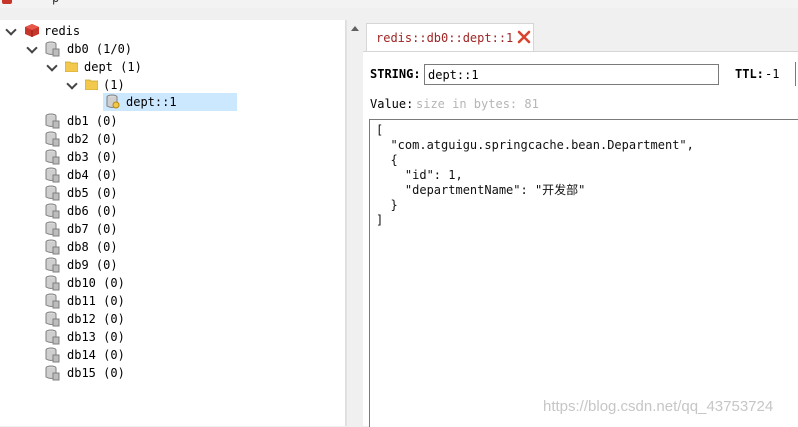 The width and height of the screenshot is (798, 427). What do you see at coordinates (173, 337) in the screenshot?
I see `tree-node-db13: db13 (0)` at bounding box center [173, 337].